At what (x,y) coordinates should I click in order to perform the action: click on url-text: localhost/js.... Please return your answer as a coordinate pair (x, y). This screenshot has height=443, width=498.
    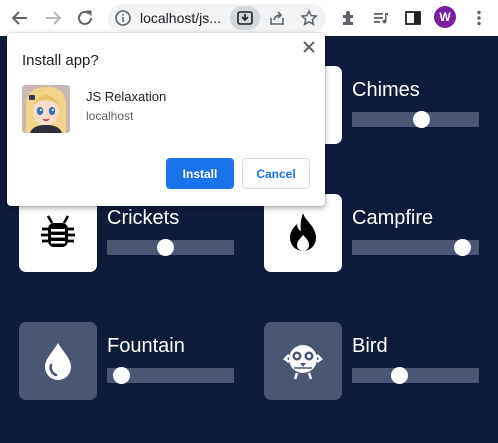
    Looking at the image, I should click on (180, 18).